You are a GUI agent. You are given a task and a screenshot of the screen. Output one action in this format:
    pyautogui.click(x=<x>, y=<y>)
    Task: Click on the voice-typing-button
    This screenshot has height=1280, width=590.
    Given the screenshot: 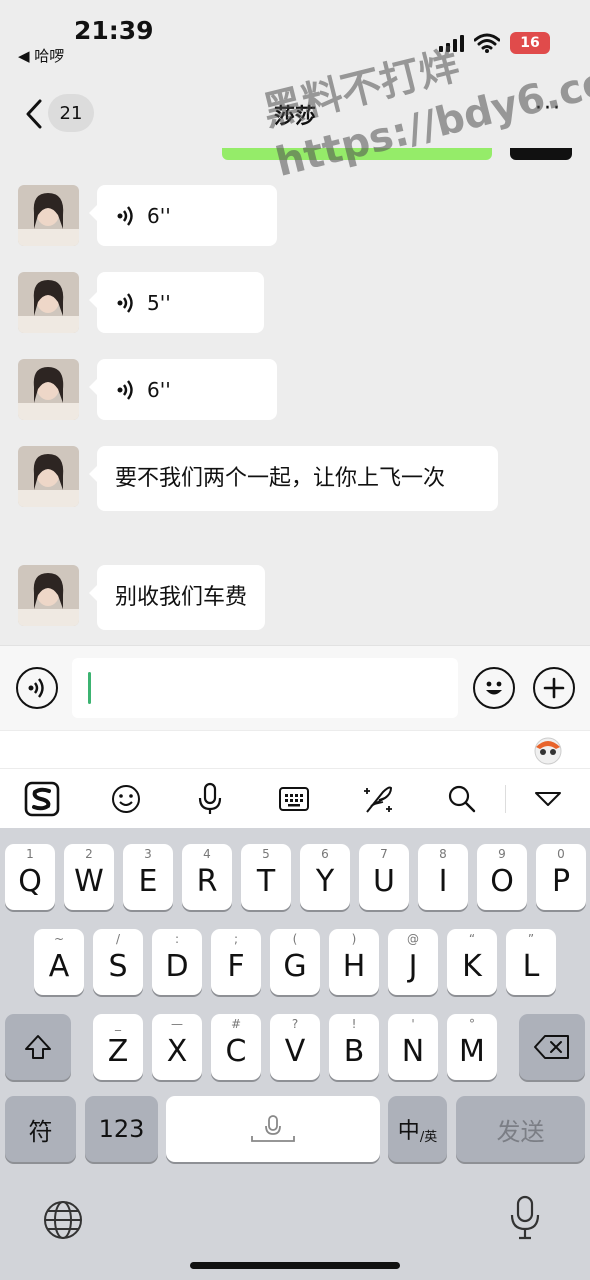 What is the action you would take?
    pyautogui.click(x=210, y=799)
    